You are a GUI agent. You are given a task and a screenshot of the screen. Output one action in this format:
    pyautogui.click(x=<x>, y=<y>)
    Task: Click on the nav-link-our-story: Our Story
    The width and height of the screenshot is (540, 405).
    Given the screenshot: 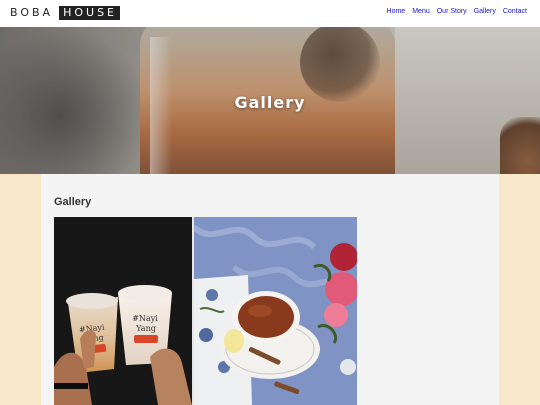 What is the action you would take?
    pyautogui.click(x=452, y=12)
    